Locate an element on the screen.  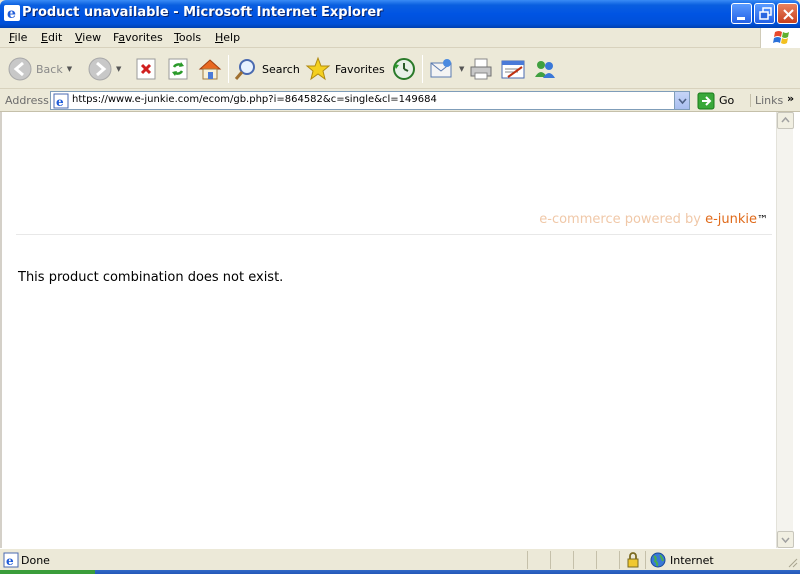
menu-bar: File Edit View Favorites Tools Help is located at coordinates (400, 38).